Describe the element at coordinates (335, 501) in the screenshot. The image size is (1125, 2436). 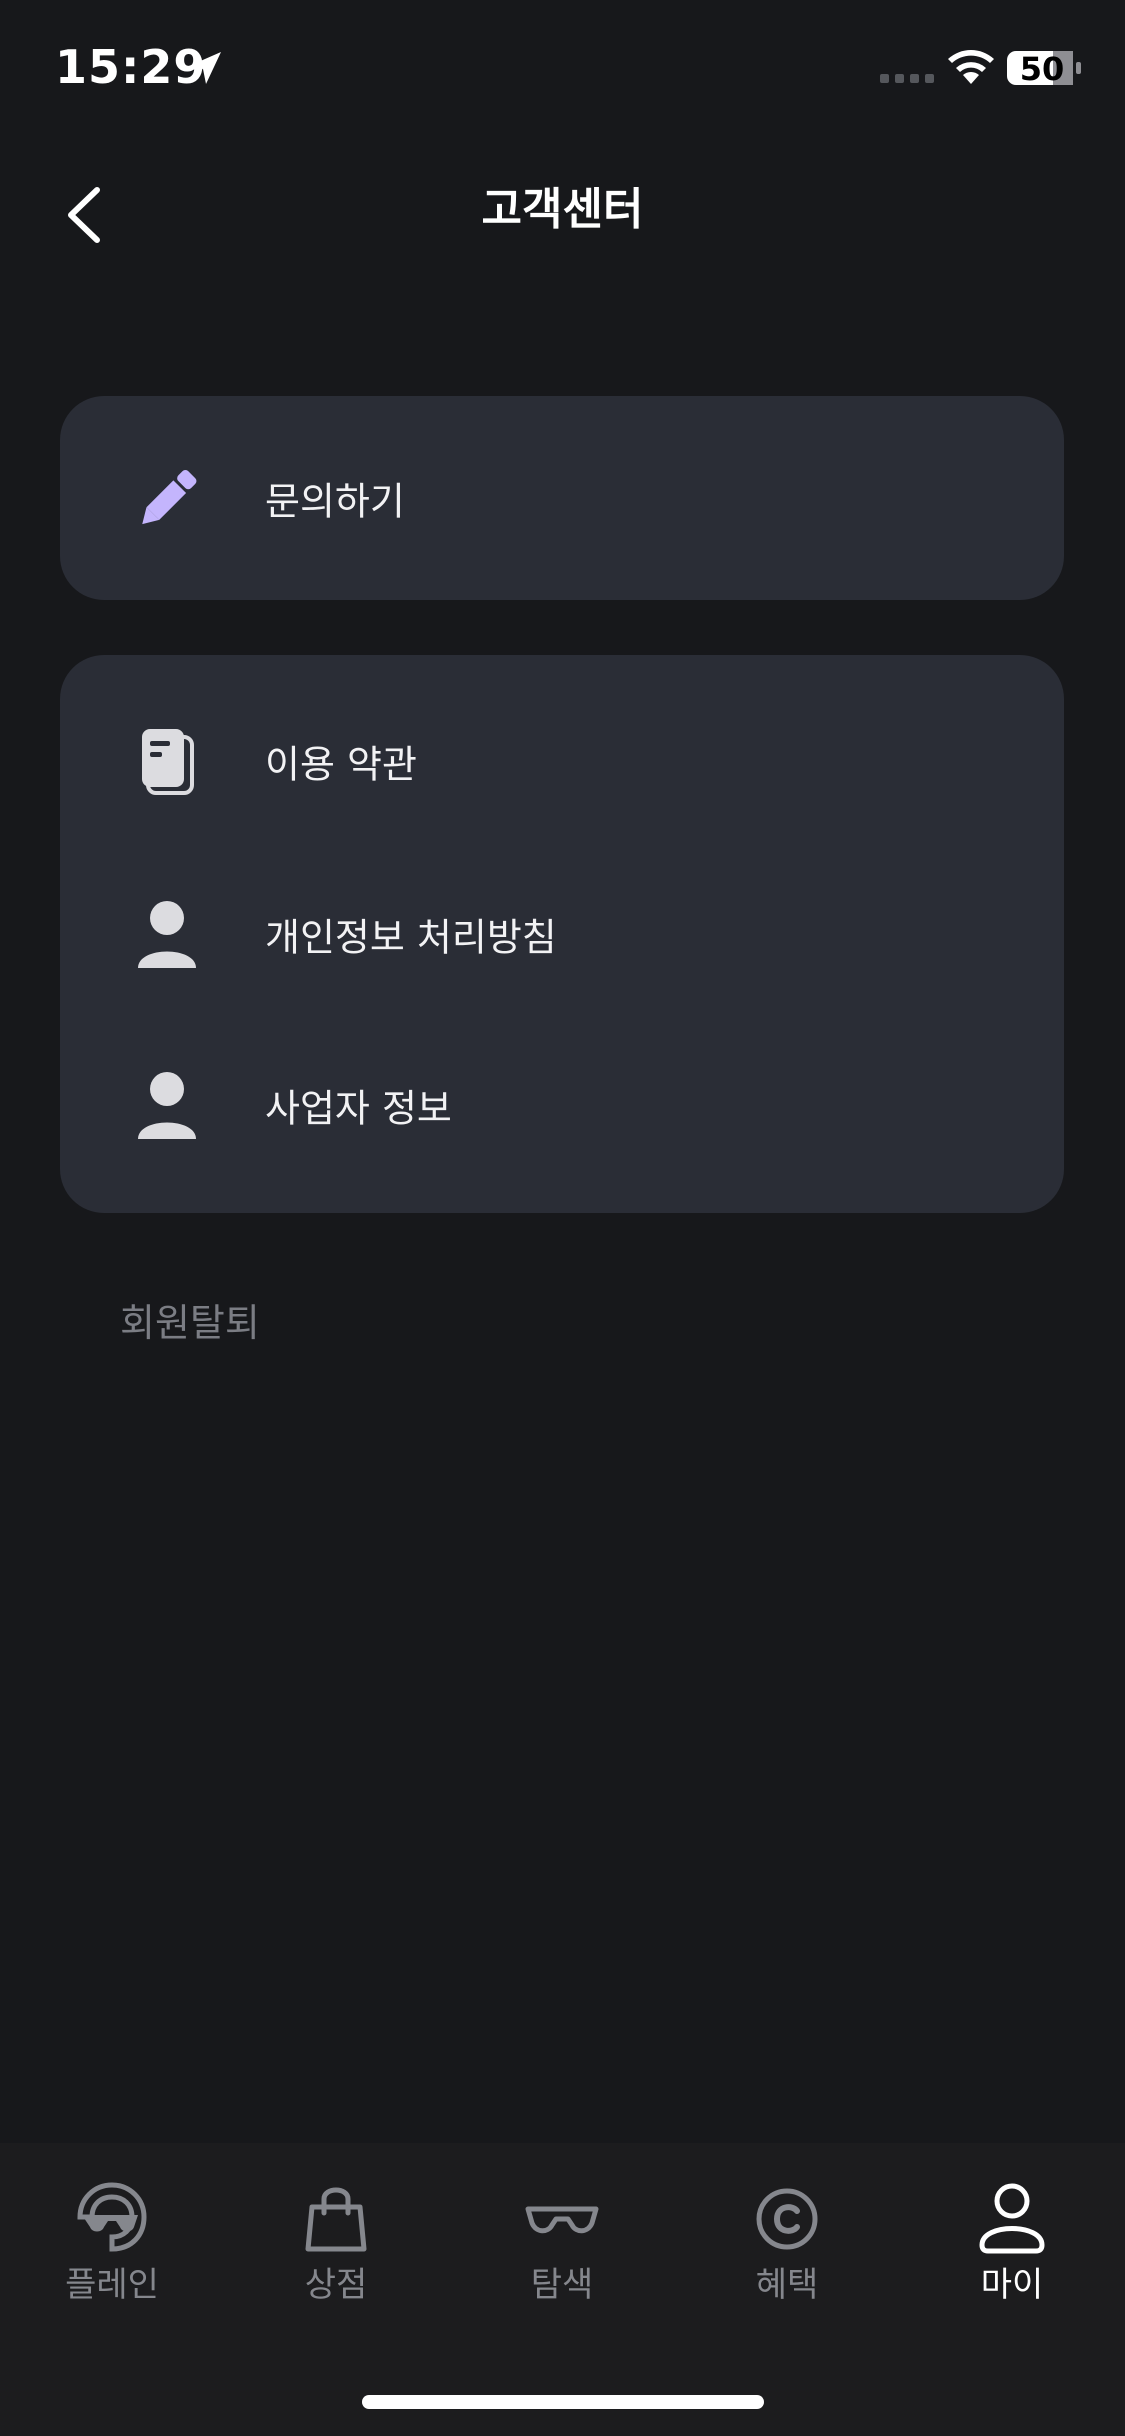
I see `menu-item-label: 문의하기` at that location.